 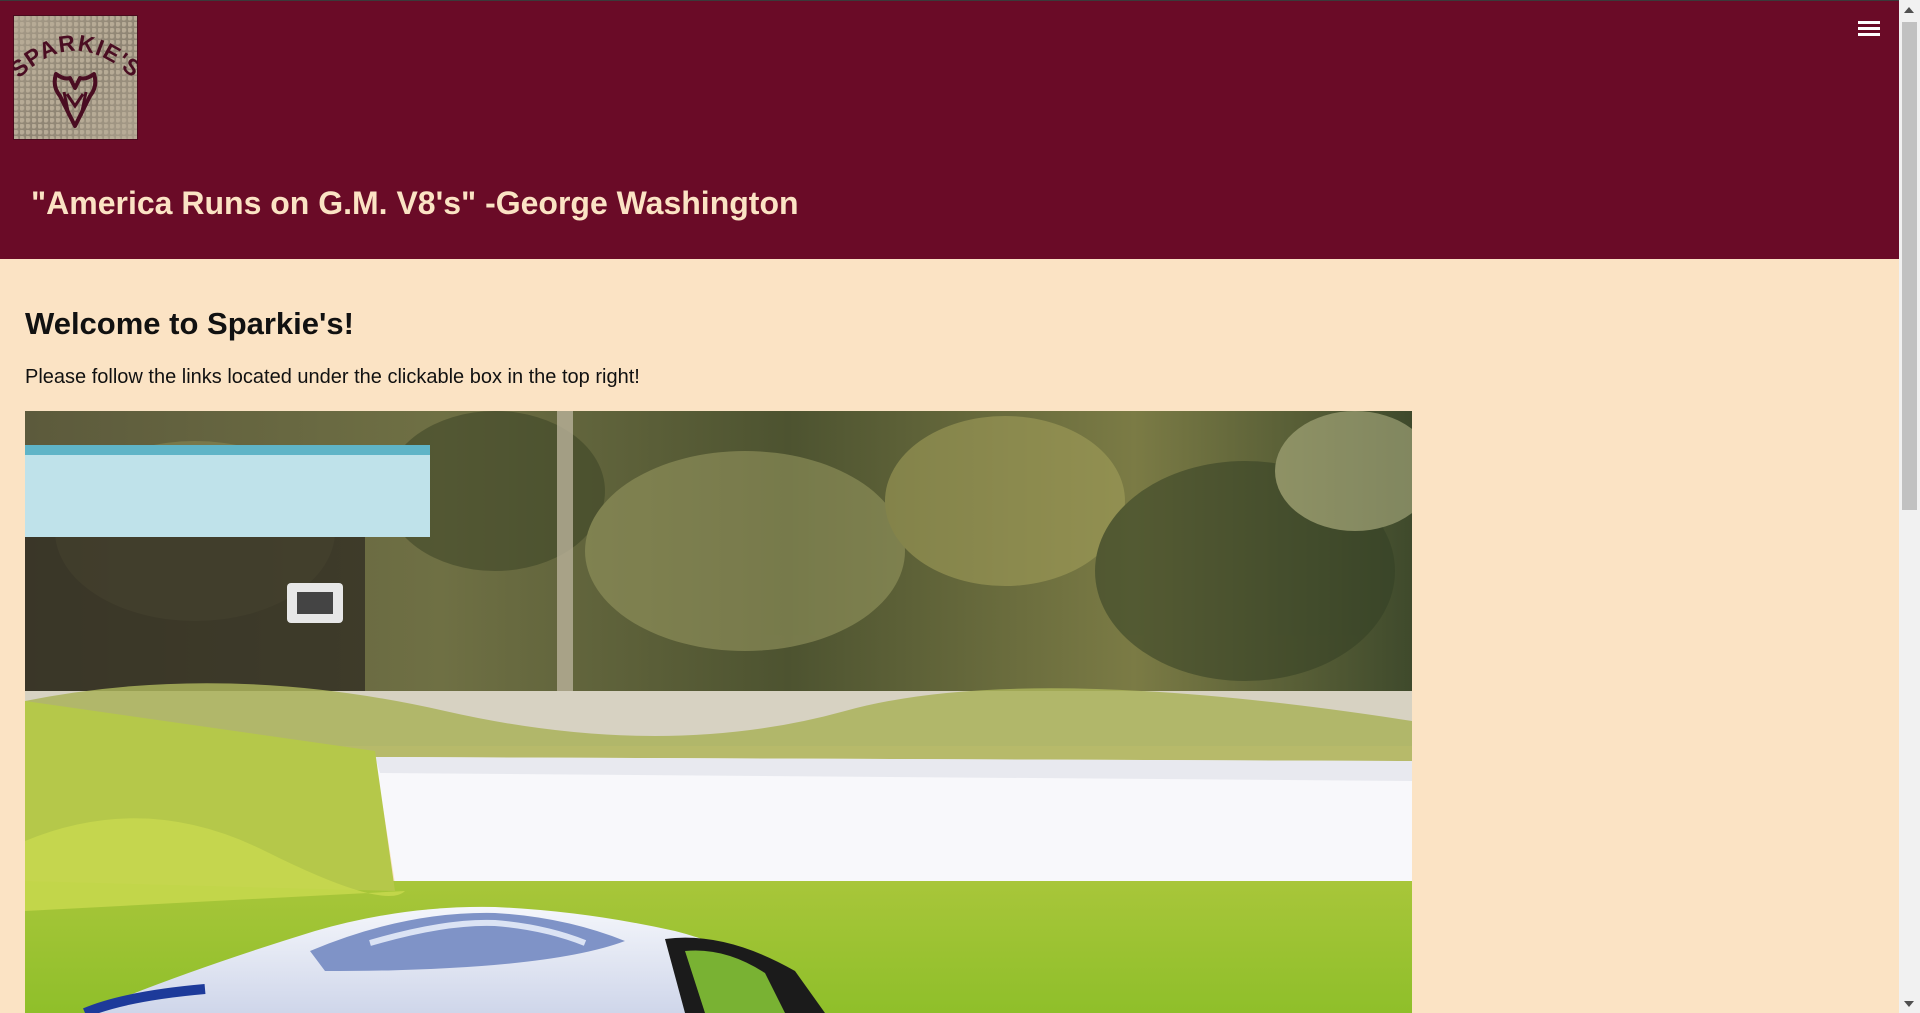 I want to click on ram-head-icon: SPARKIE'S, so click(x=75, y=79).